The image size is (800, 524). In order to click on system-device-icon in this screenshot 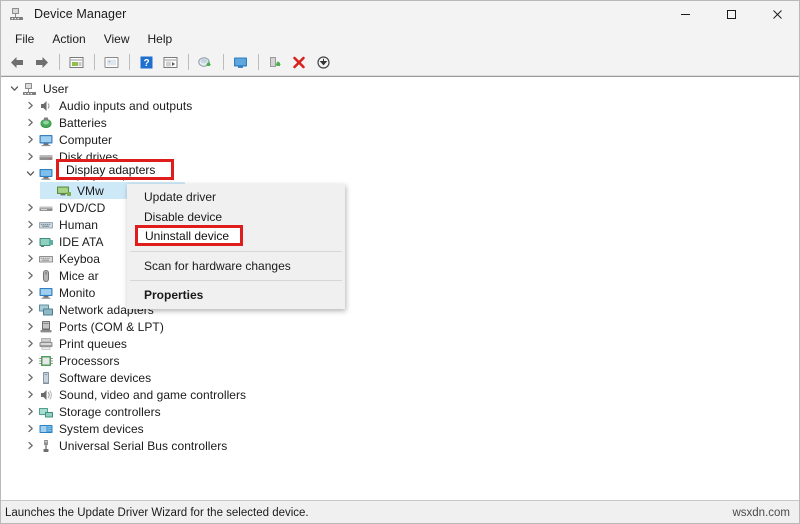, I will do `click(46, 429)`.